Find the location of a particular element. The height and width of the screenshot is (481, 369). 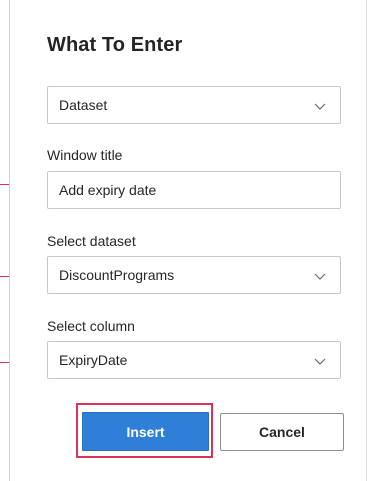

dataset-select-value: DiscountPrograms is located at coordinates (117, 275).